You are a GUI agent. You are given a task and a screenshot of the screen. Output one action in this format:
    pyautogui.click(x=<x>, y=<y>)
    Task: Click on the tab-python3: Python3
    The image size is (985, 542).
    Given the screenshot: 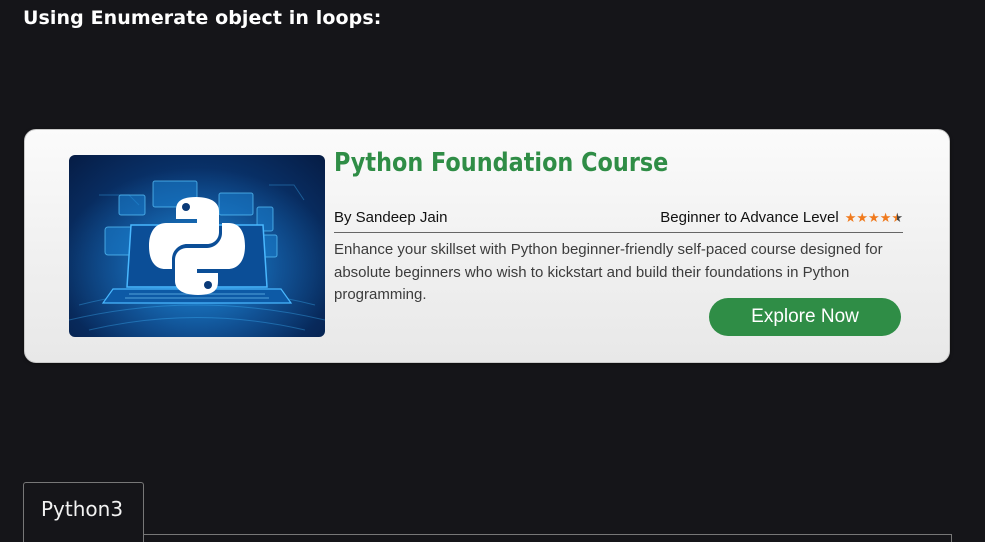 What is the action you would take?
    pyautogui.click(x=83, y=512)
    